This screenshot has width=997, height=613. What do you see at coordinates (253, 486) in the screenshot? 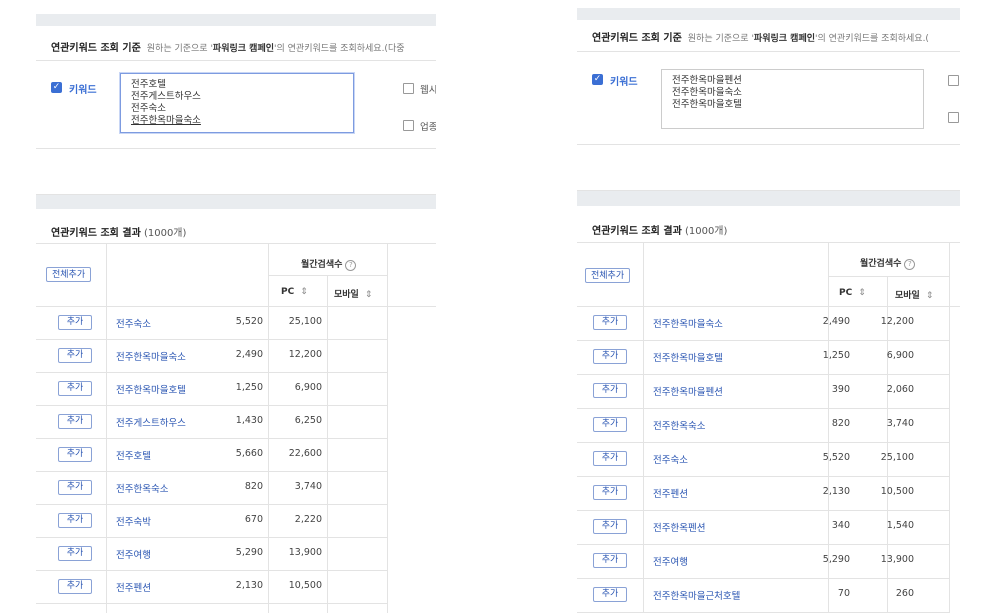
I see `pc-search-count: 820` at bounding box center [253, 486].